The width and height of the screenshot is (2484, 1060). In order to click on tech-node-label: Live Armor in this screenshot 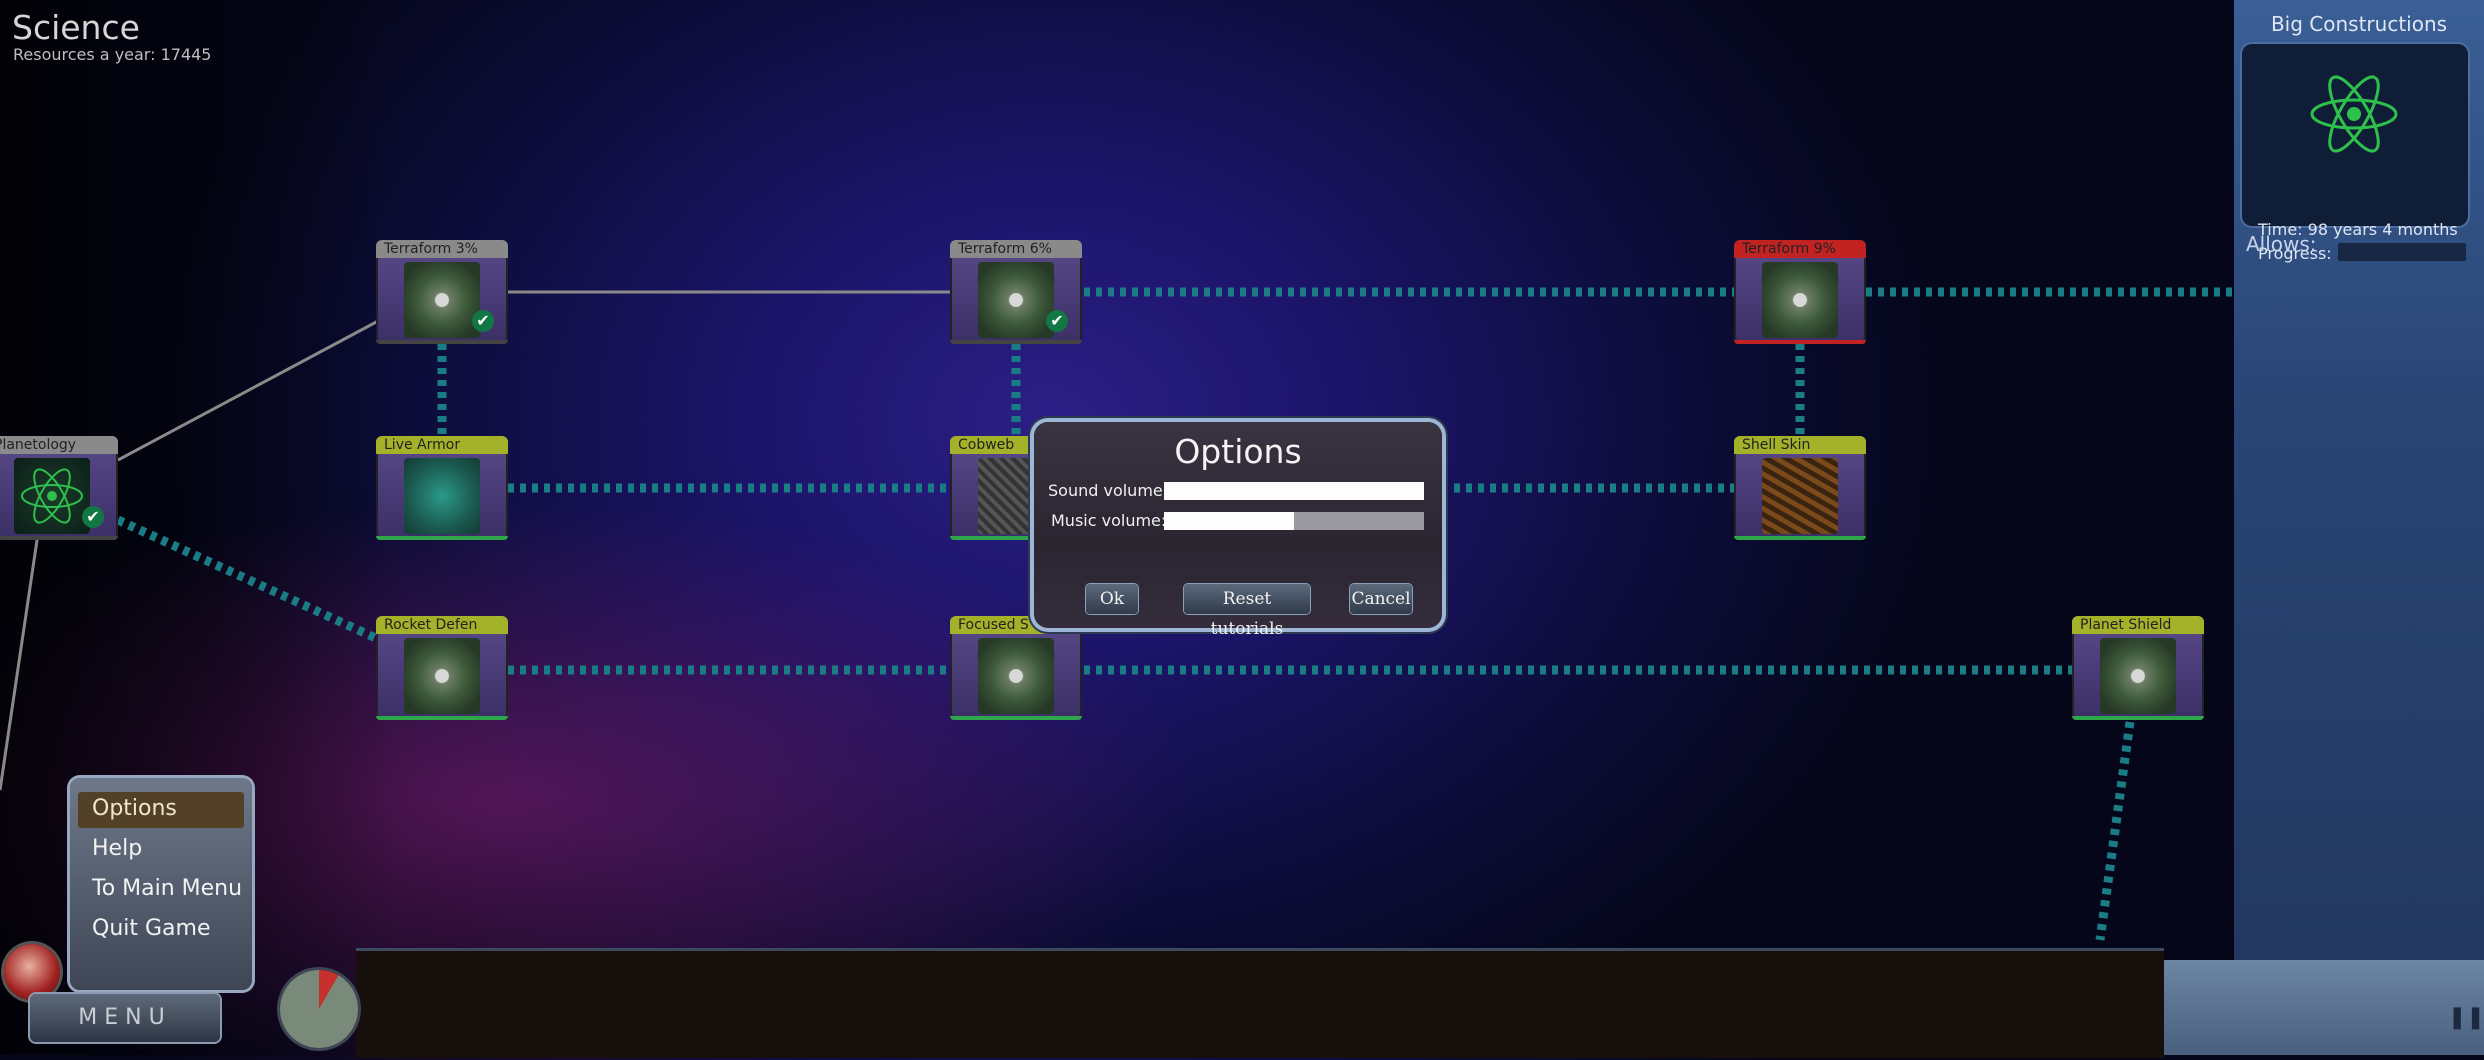, I will do `click(442, 445)`.